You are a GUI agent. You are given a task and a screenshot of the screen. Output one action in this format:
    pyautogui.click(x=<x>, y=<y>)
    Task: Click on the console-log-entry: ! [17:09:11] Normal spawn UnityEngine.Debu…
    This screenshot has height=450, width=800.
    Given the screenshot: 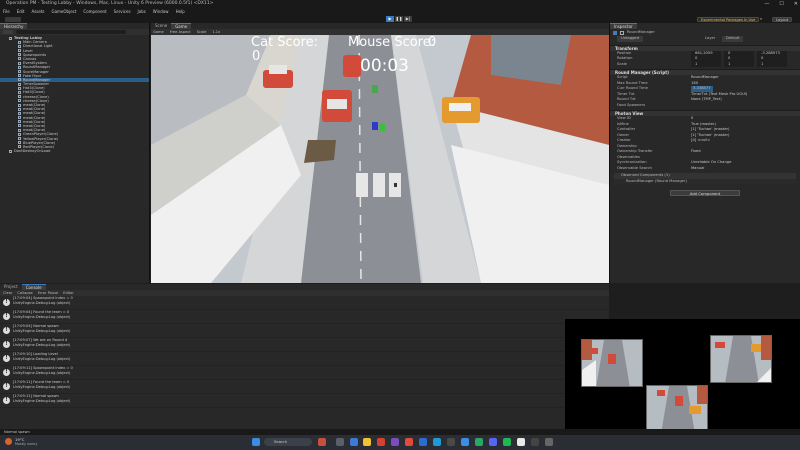 What is the action you would take?
    pyautogui.click(x=304, y=401)
    